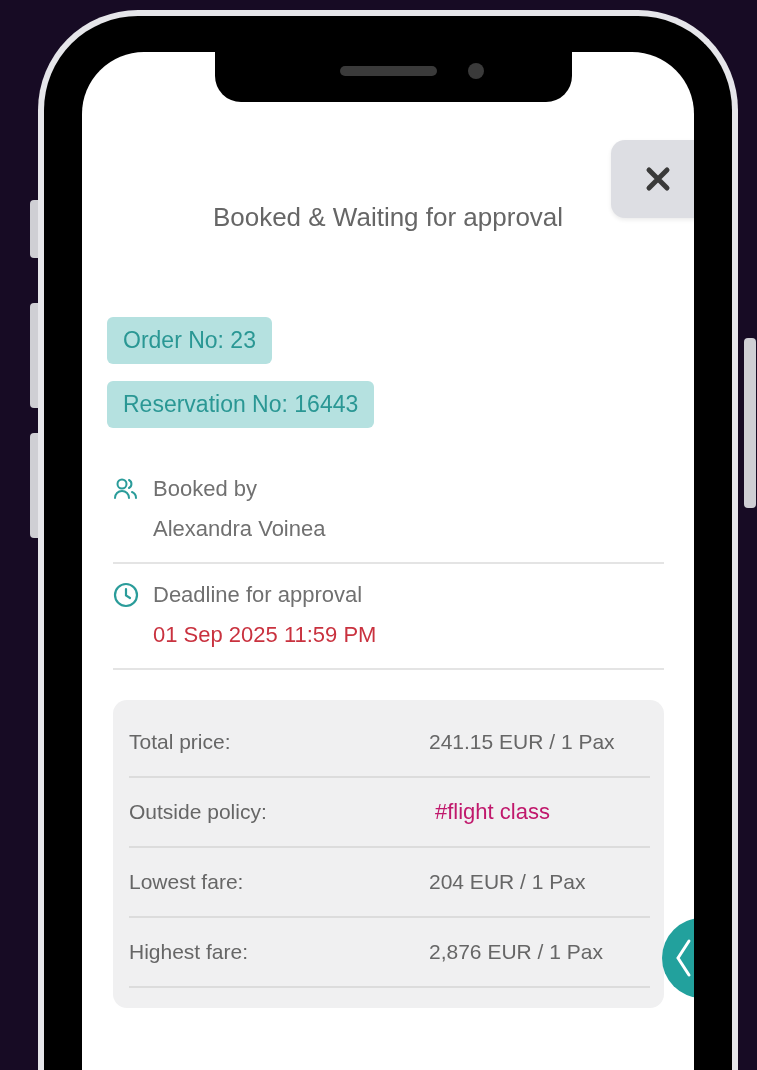 The width and height of the screenshot is (757, 1070). Describe the element at coordinates (189, 340) in the screenshot. I see `reference-tag: Order No: 23` at that location.